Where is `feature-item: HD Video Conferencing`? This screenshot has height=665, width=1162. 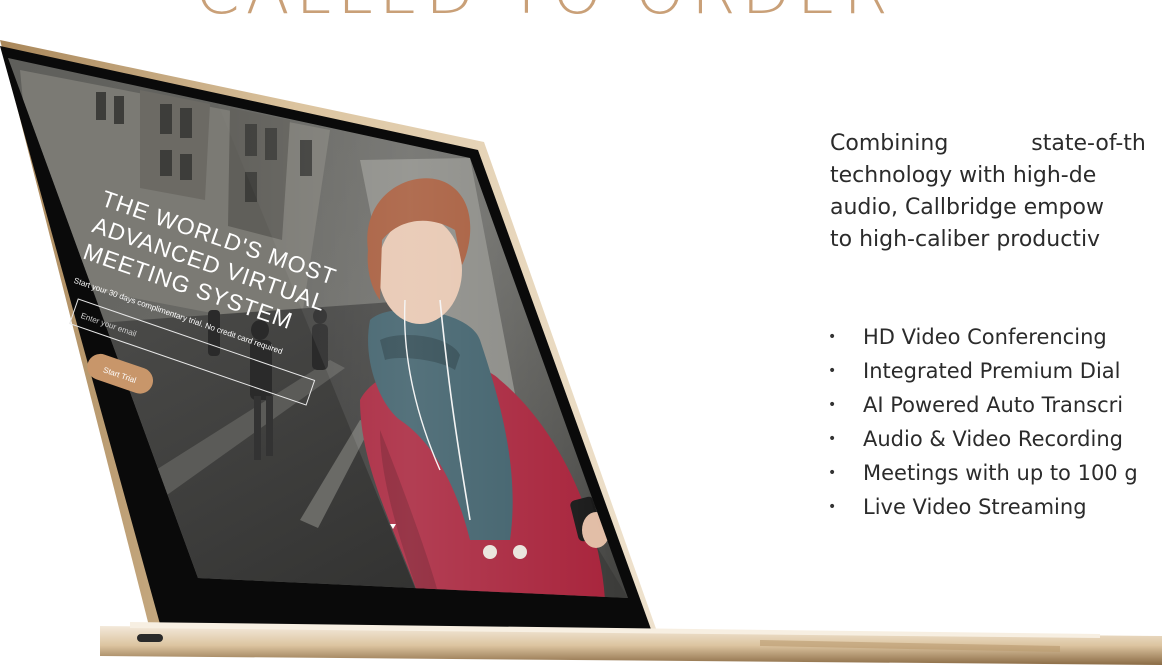
feature-item: HD Video Conferencing is located at coordinates (995, 337).